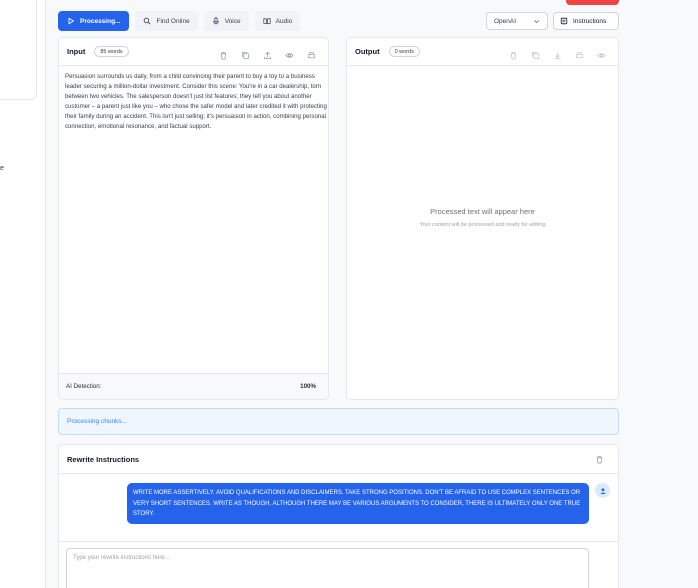 The width and height of the screenshot is (698, 588). I want to click on document-icon, so click(564, 21).